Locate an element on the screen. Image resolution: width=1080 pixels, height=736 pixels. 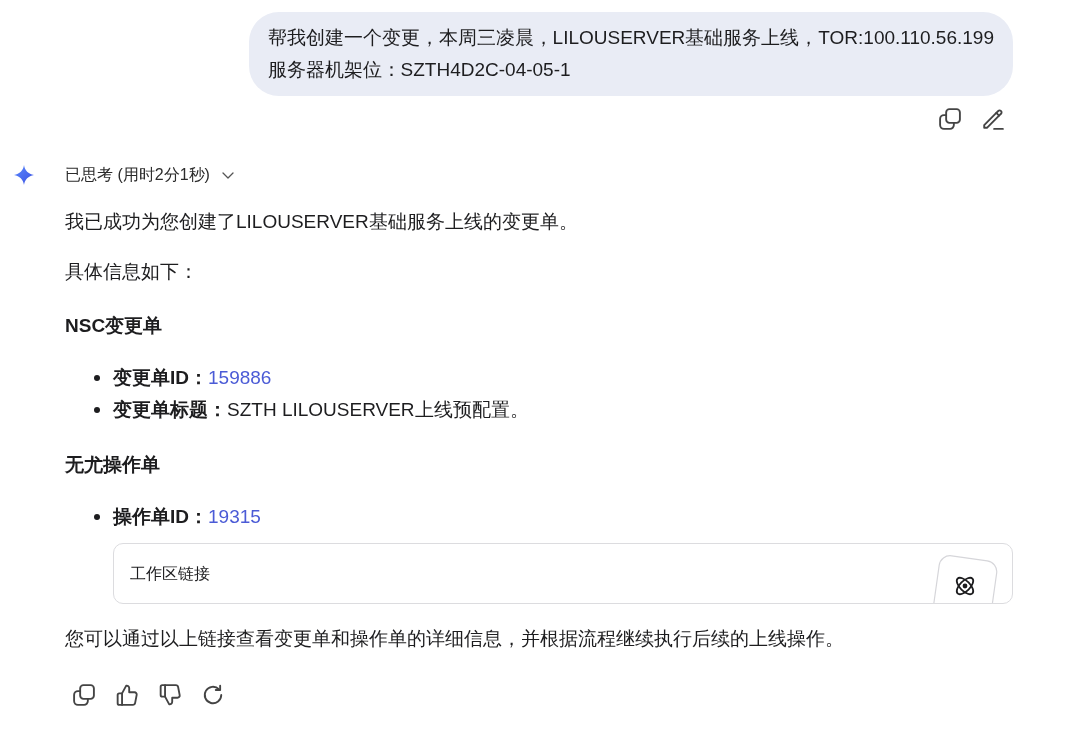
user-message: 帮我创建一个变更，本周三凌晨，LILOUSERVER基础服务上线，TOR:100.110.56.199 服务器机架位：SZTH4D2C-04-05-1 is located at coordinates (630, 54).